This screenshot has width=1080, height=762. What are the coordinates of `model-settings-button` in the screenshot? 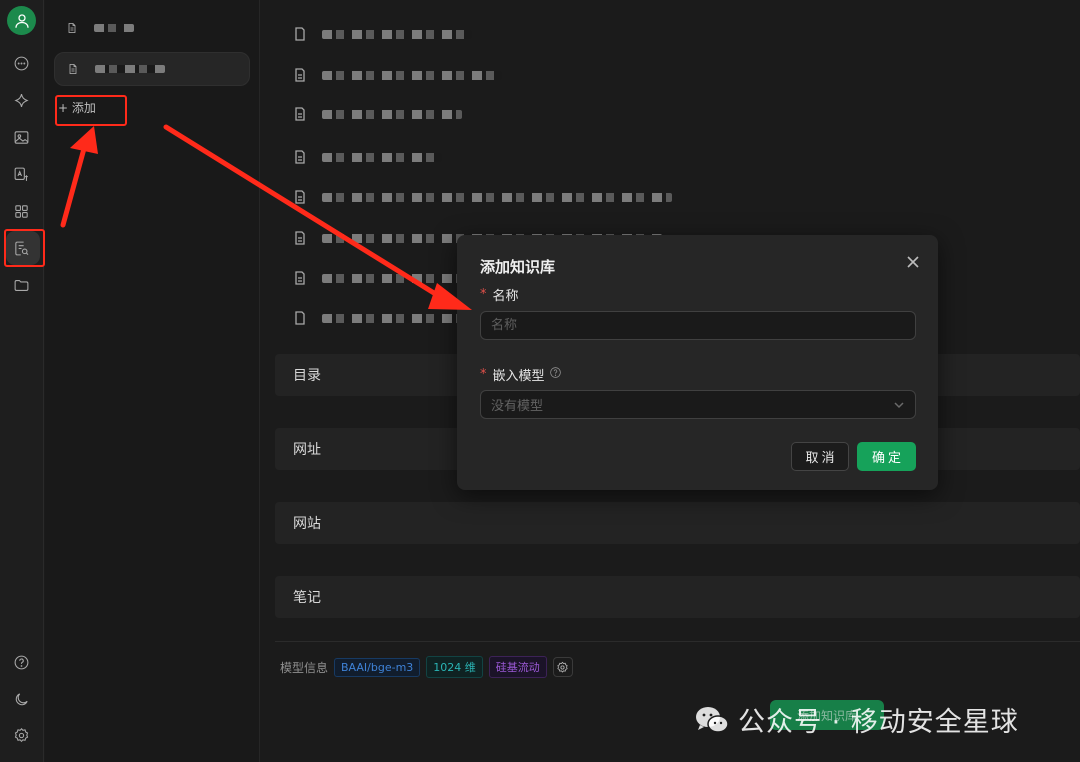 It's located at (562, 667).